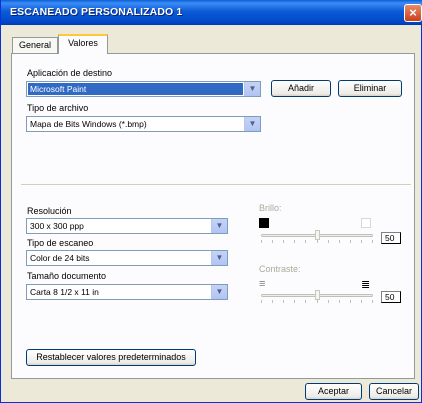  What do you see at coordinates (88, 124) in the screenshot?
I see `file-type-value: Mapa de Bits Windows (*.bmp)` at bounding box center [88, 124].